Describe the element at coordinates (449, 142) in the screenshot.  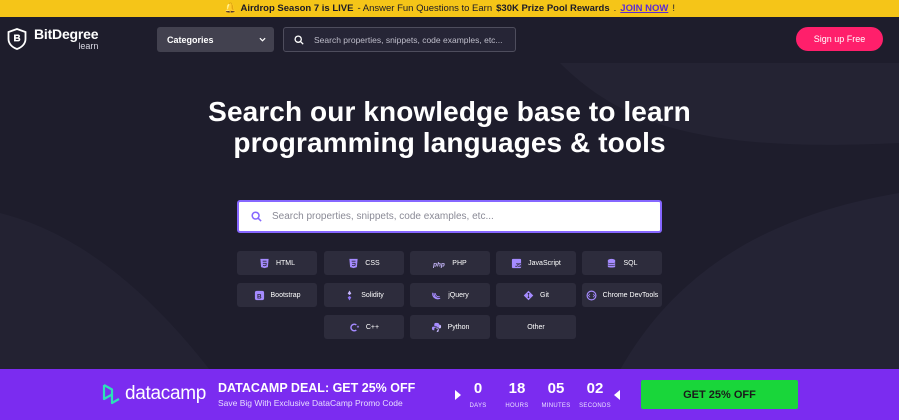
I see `hero-headline-line2: programming languages & tools` at that location.